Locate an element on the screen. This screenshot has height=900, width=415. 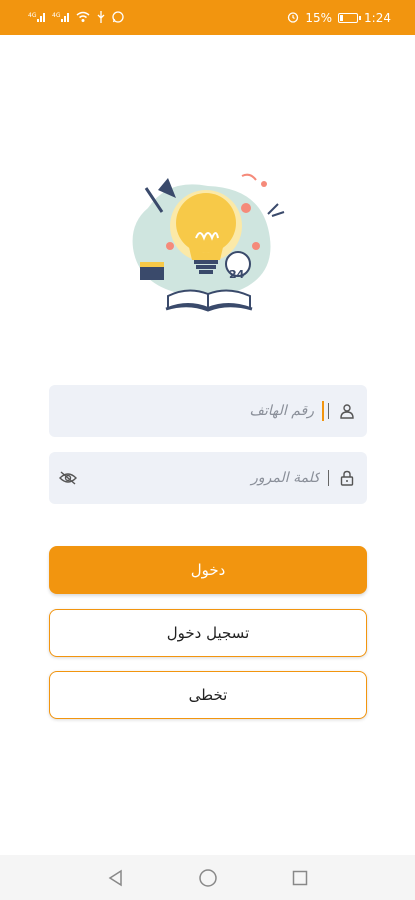
login-button: دخول is located at coordinates (208, 570).